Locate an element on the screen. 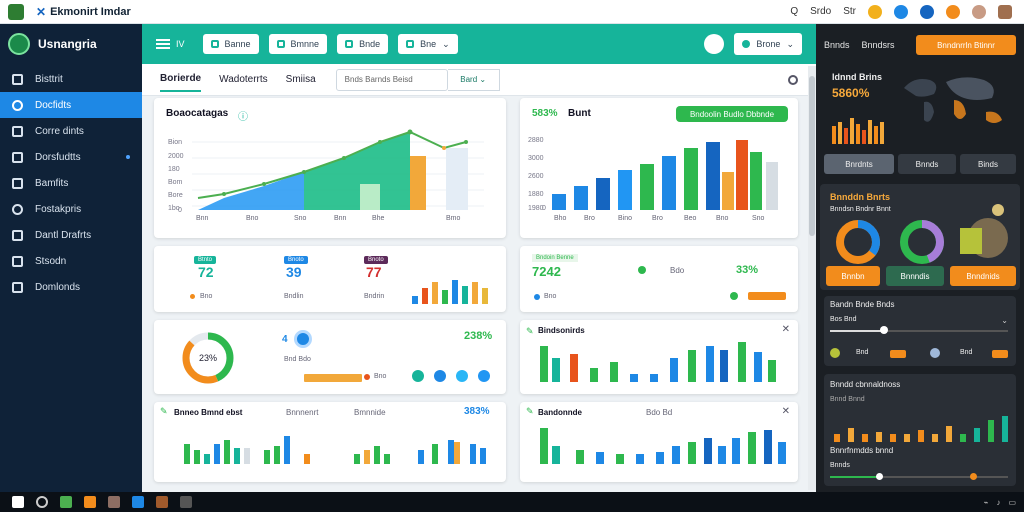 Image resolution: width=1024 pixels, height=512 pixels. toolbar-button-1: Banne is located at coordinates (230, 44).